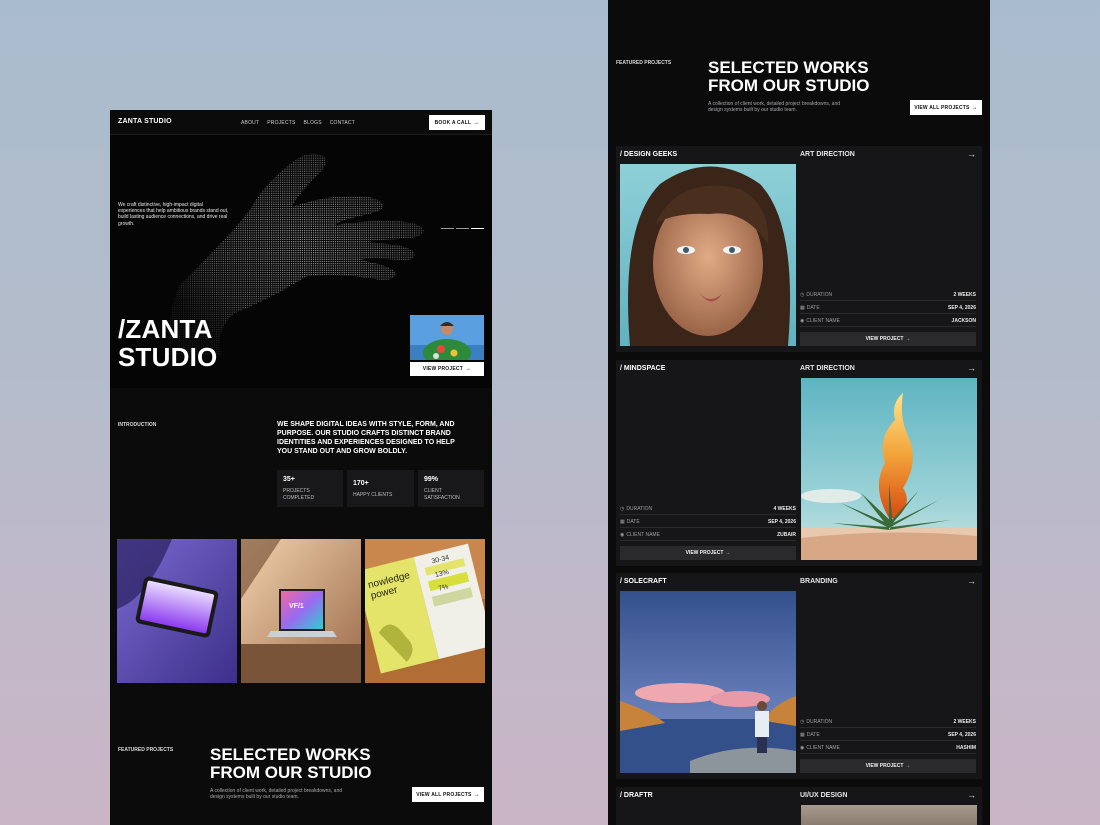 This screenshot has height=825, width=1100. What do you see at coordinates (281, 123) in the screenshot?
I see `nav-link-projects: PROJECTS` at bounding box center [281, 123].